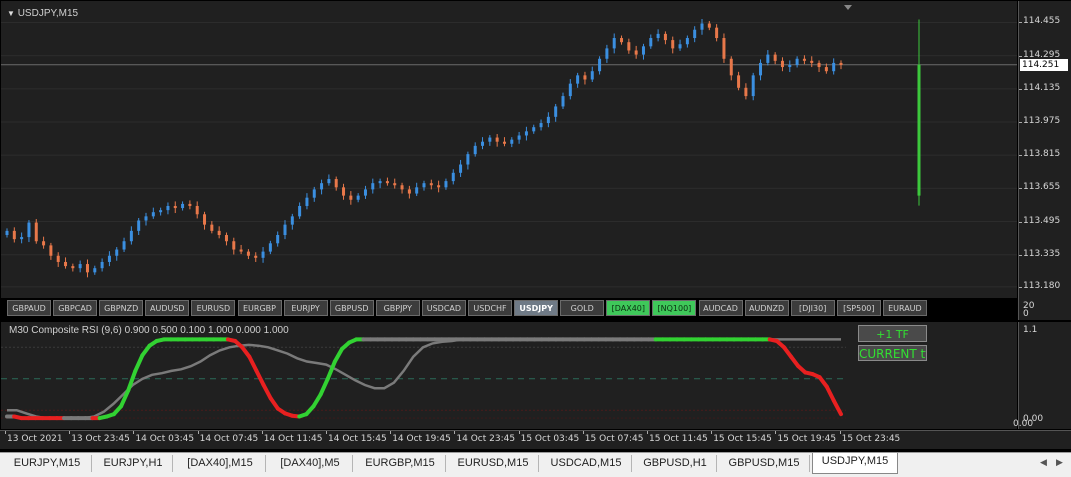 The image size is (1071, 477). What do you see at coordinates (628, 308) in the screenshot?
I see `symbol-button-dax40: [DAX40]` at bounding box center [628, 308].